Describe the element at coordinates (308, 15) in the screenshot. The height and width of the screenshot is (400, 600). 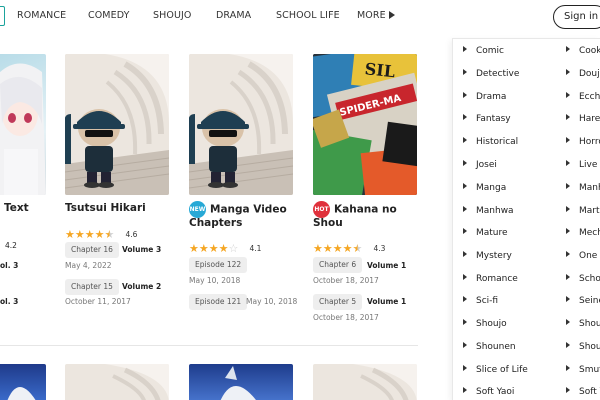
I see `nav-school-life: SCHOOL LIFE` at that location.